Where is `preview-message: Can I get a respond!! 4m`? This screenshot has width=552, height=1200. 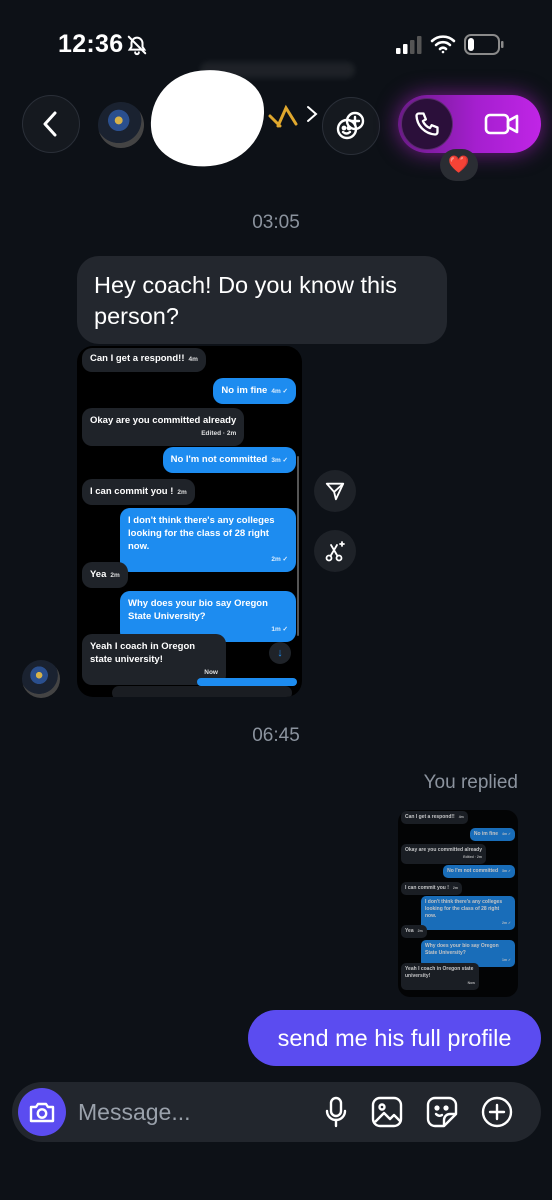 preview-message: Can I get a respond!! 4m is located at coordinates (434, 817).